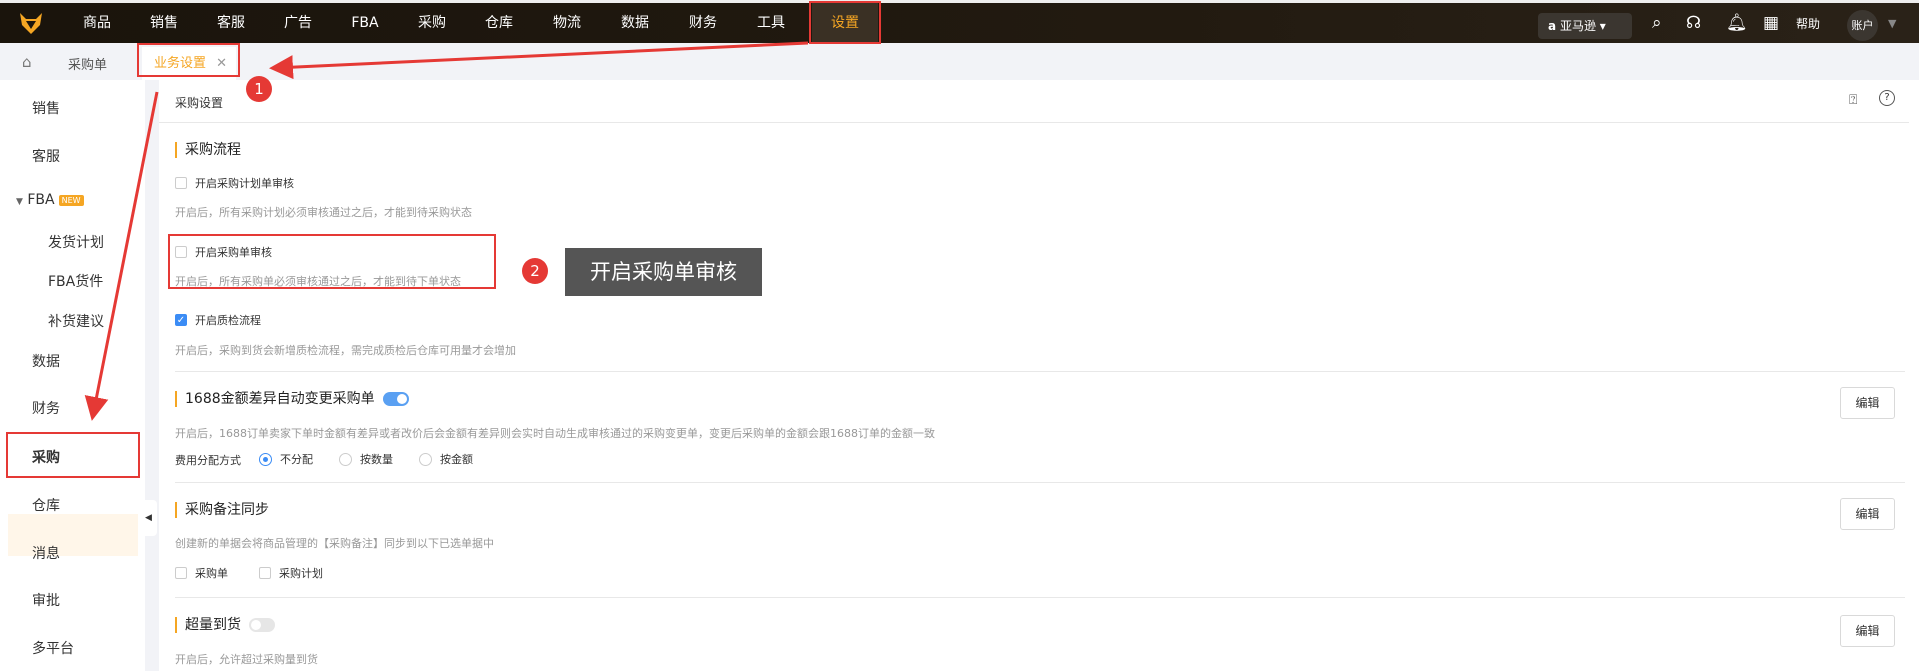  I want to click on nav-item-warehouse: 仓库, so click(499, 23).